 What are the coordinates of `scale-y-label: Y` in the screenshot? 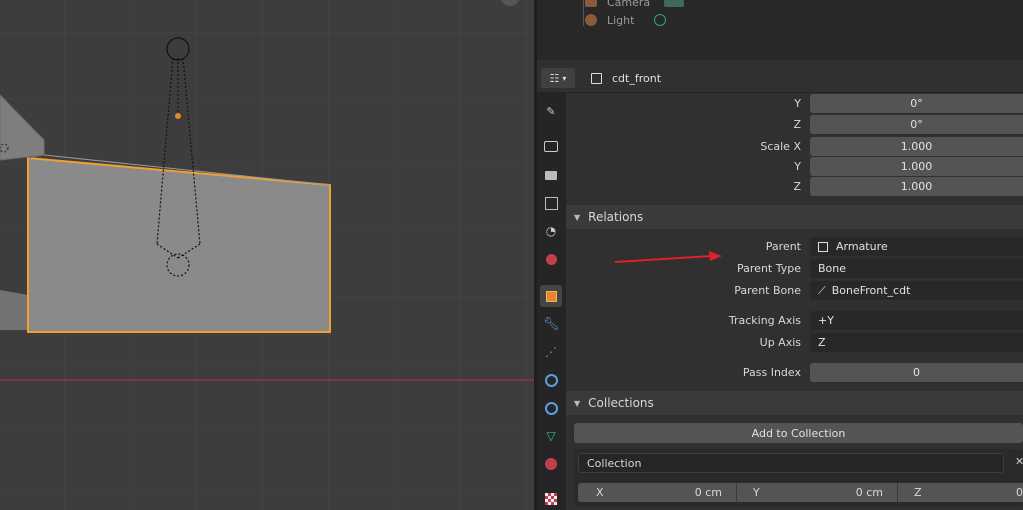 It's located at (797, 166).